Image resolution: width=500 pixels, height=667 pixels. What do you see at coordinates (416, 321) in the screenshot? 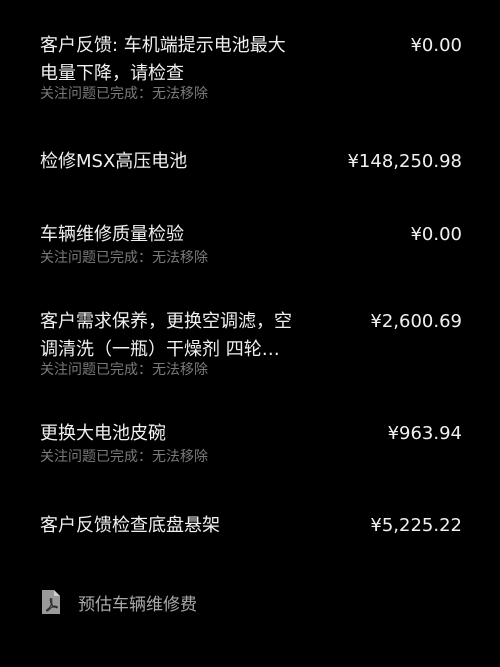
I see `repair-item-price: ¥2,600.69` at bounding box center [416, 321].